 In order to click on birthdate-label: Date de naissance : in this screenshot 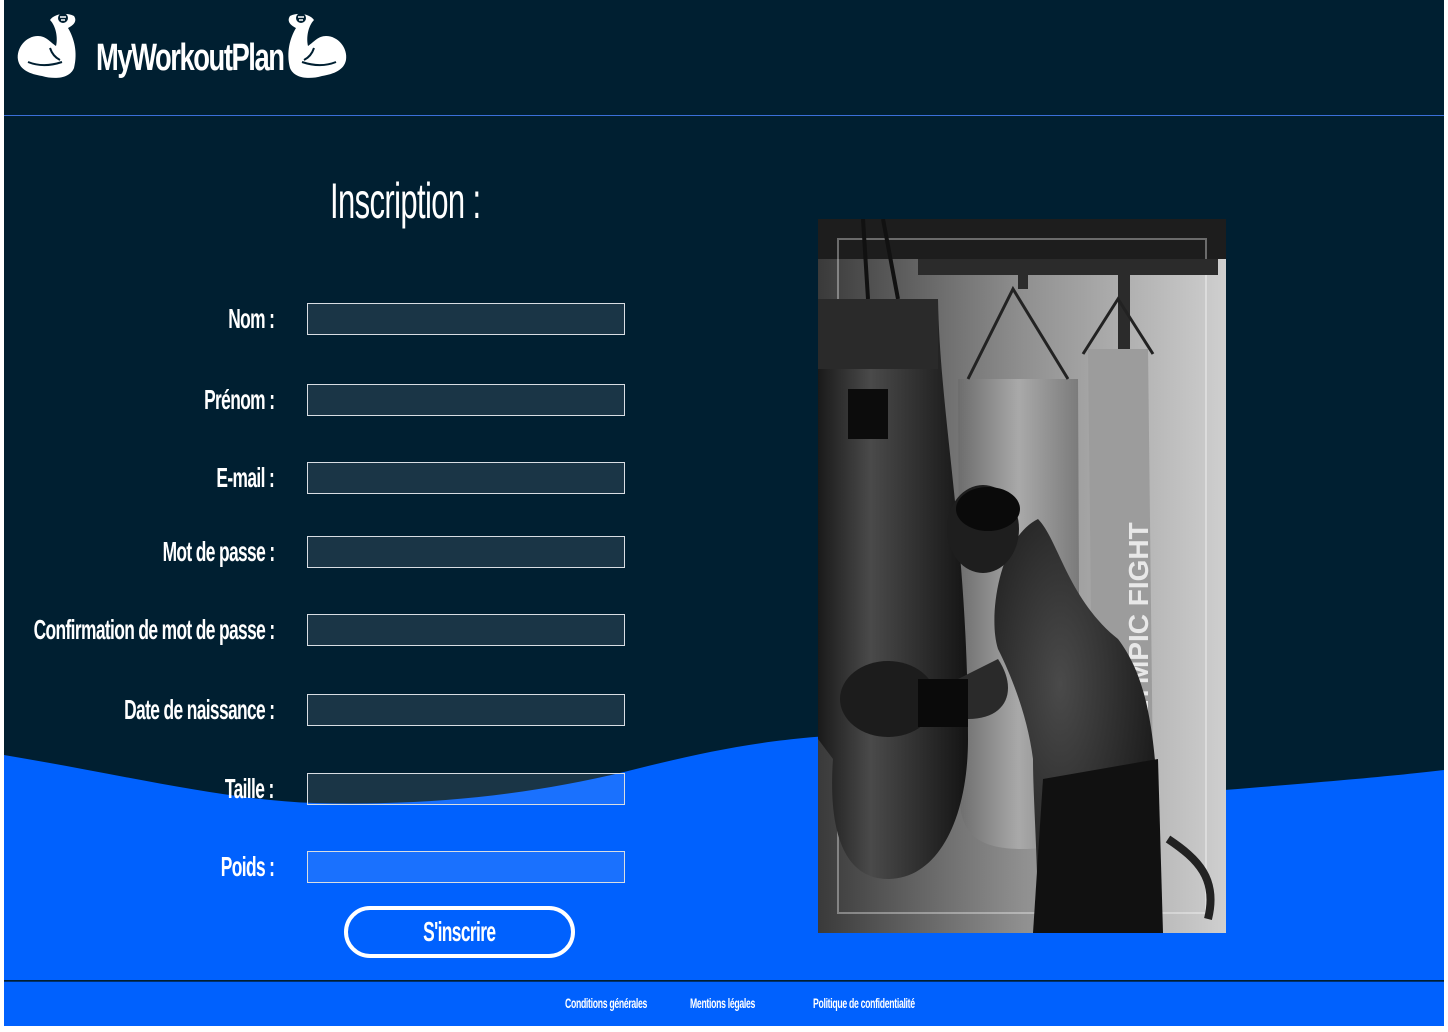, I will do `click(199, 709)`.